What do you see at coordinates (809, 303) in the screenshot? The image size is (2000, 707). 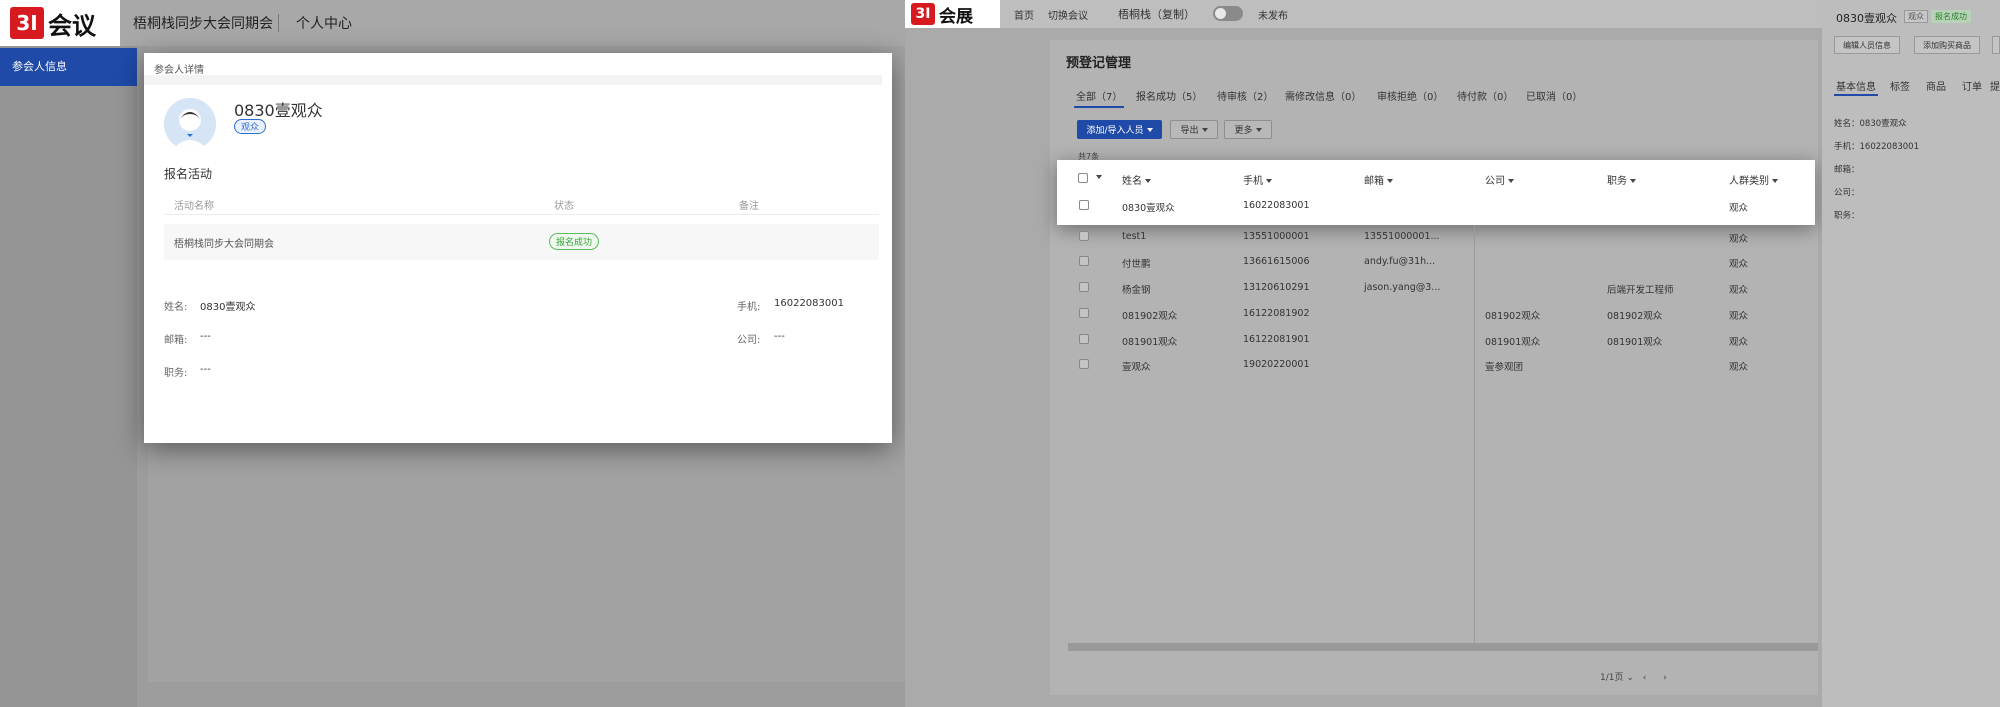 I see `phone-value: 16022083001` at bounding box center [809, 303].